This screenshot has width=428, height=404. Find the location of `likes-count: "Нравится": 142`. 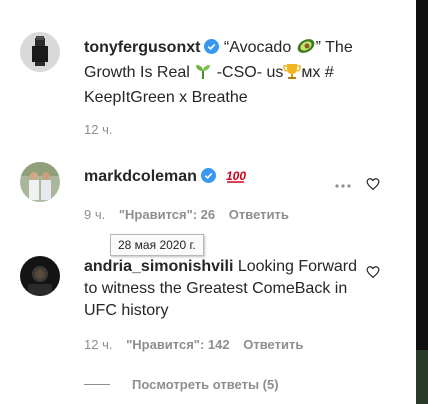

likes-count: "Нравится": 142 is located at coordinates (178, 344).